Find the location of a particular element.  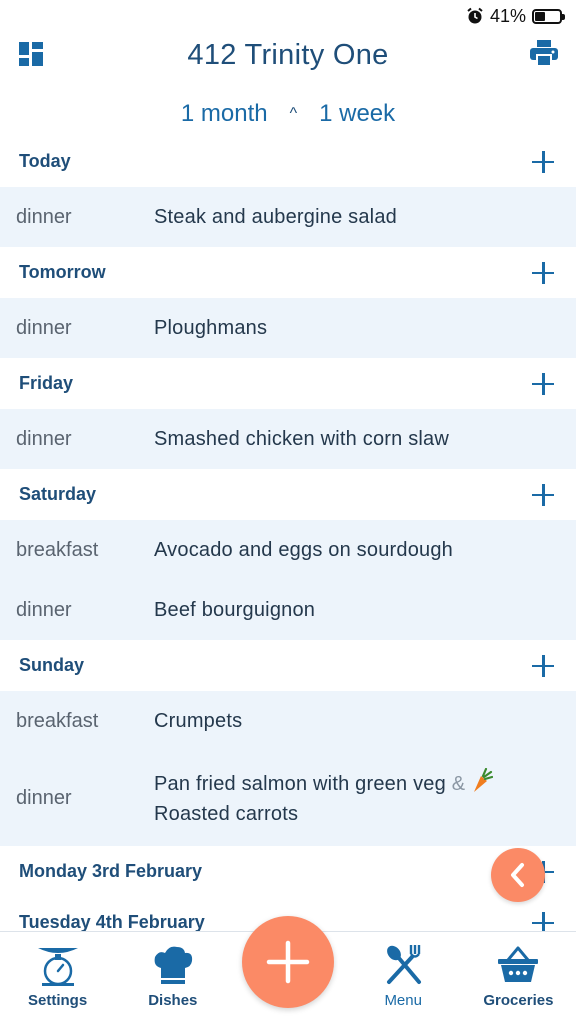

day-header: Tomorrow is located at coordinates (288, 272).